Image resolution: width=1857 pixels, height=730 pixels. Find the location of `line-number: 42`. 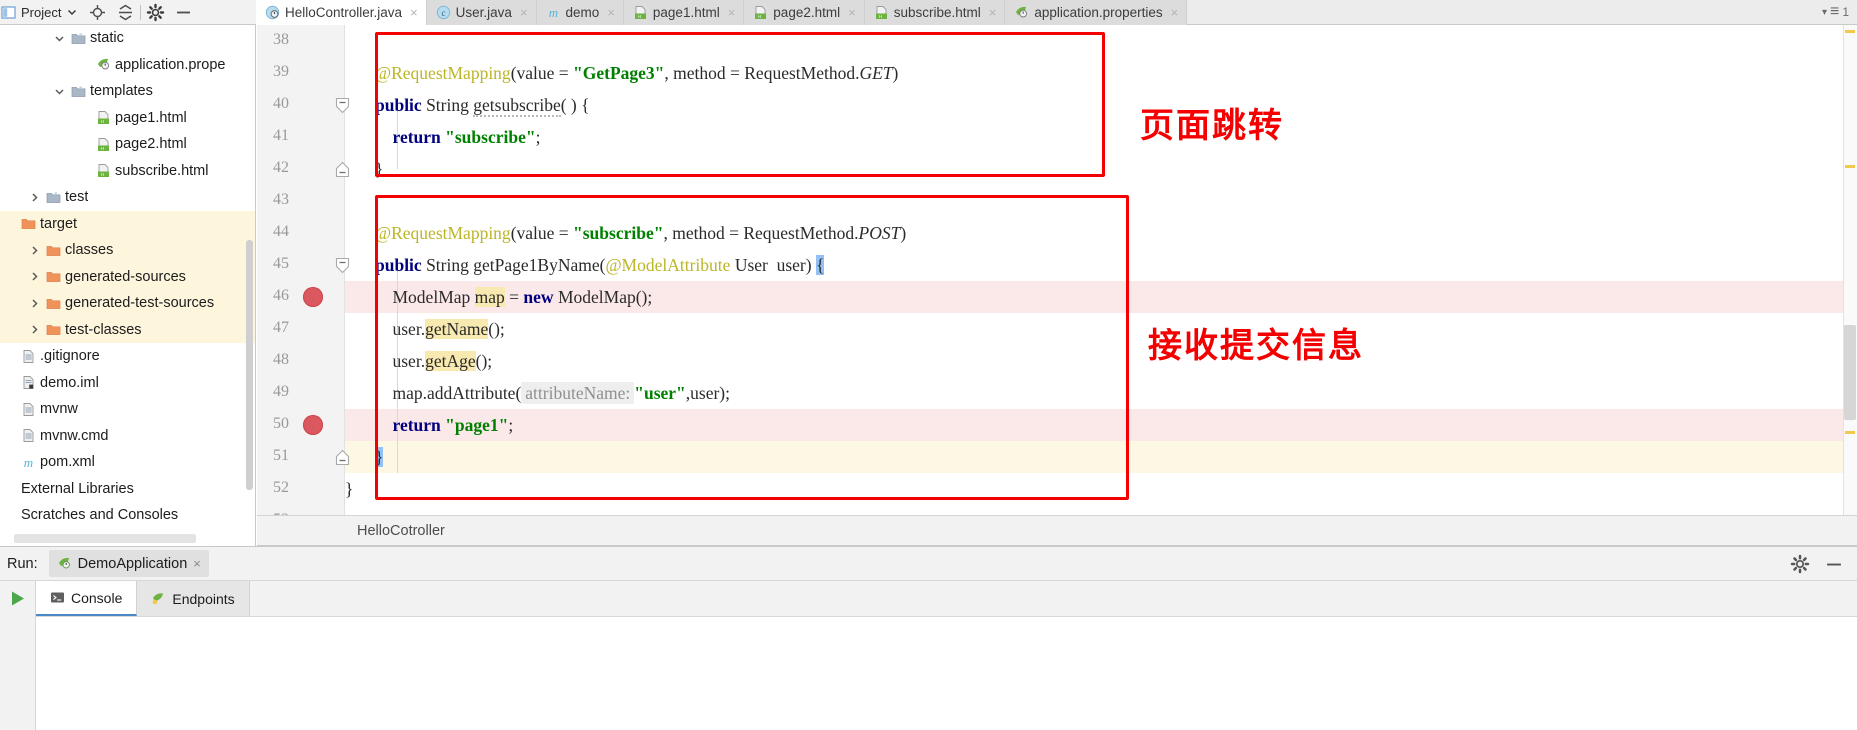

line-number: 42 is located at coordinates (281, 167).